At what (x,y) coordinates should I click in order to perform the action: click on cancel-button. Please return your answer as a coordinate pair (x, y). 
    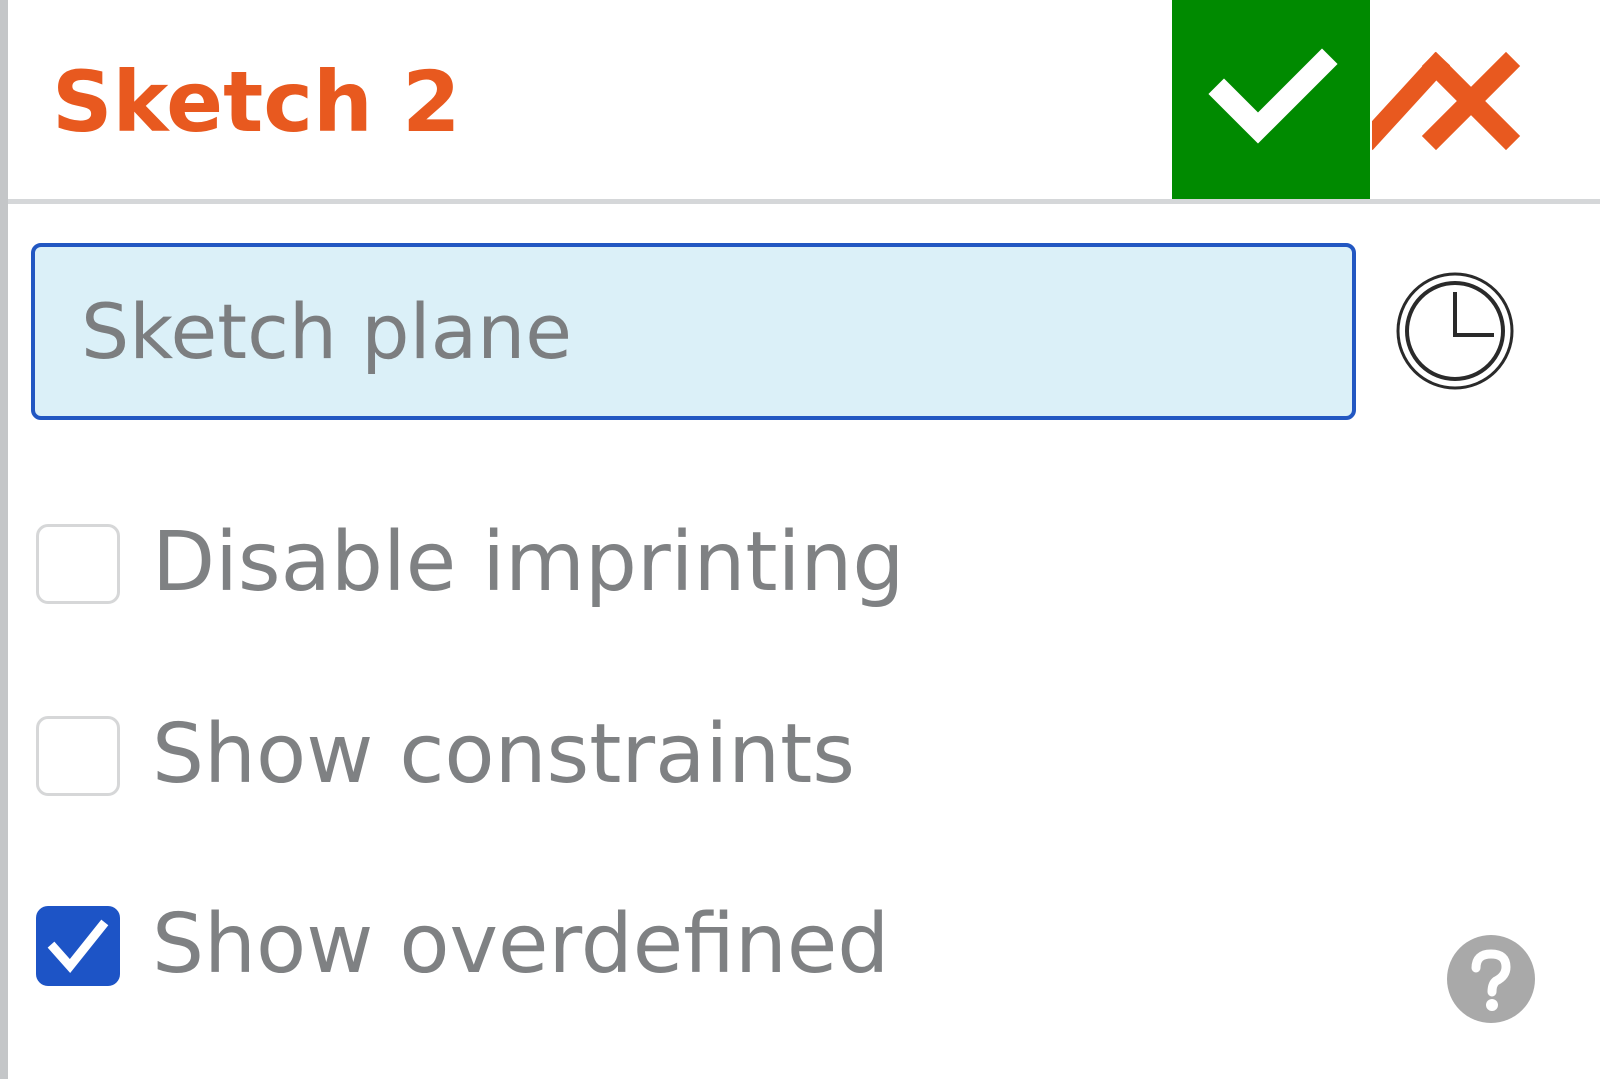
    Looking at the image, I should click on (1470, 99).